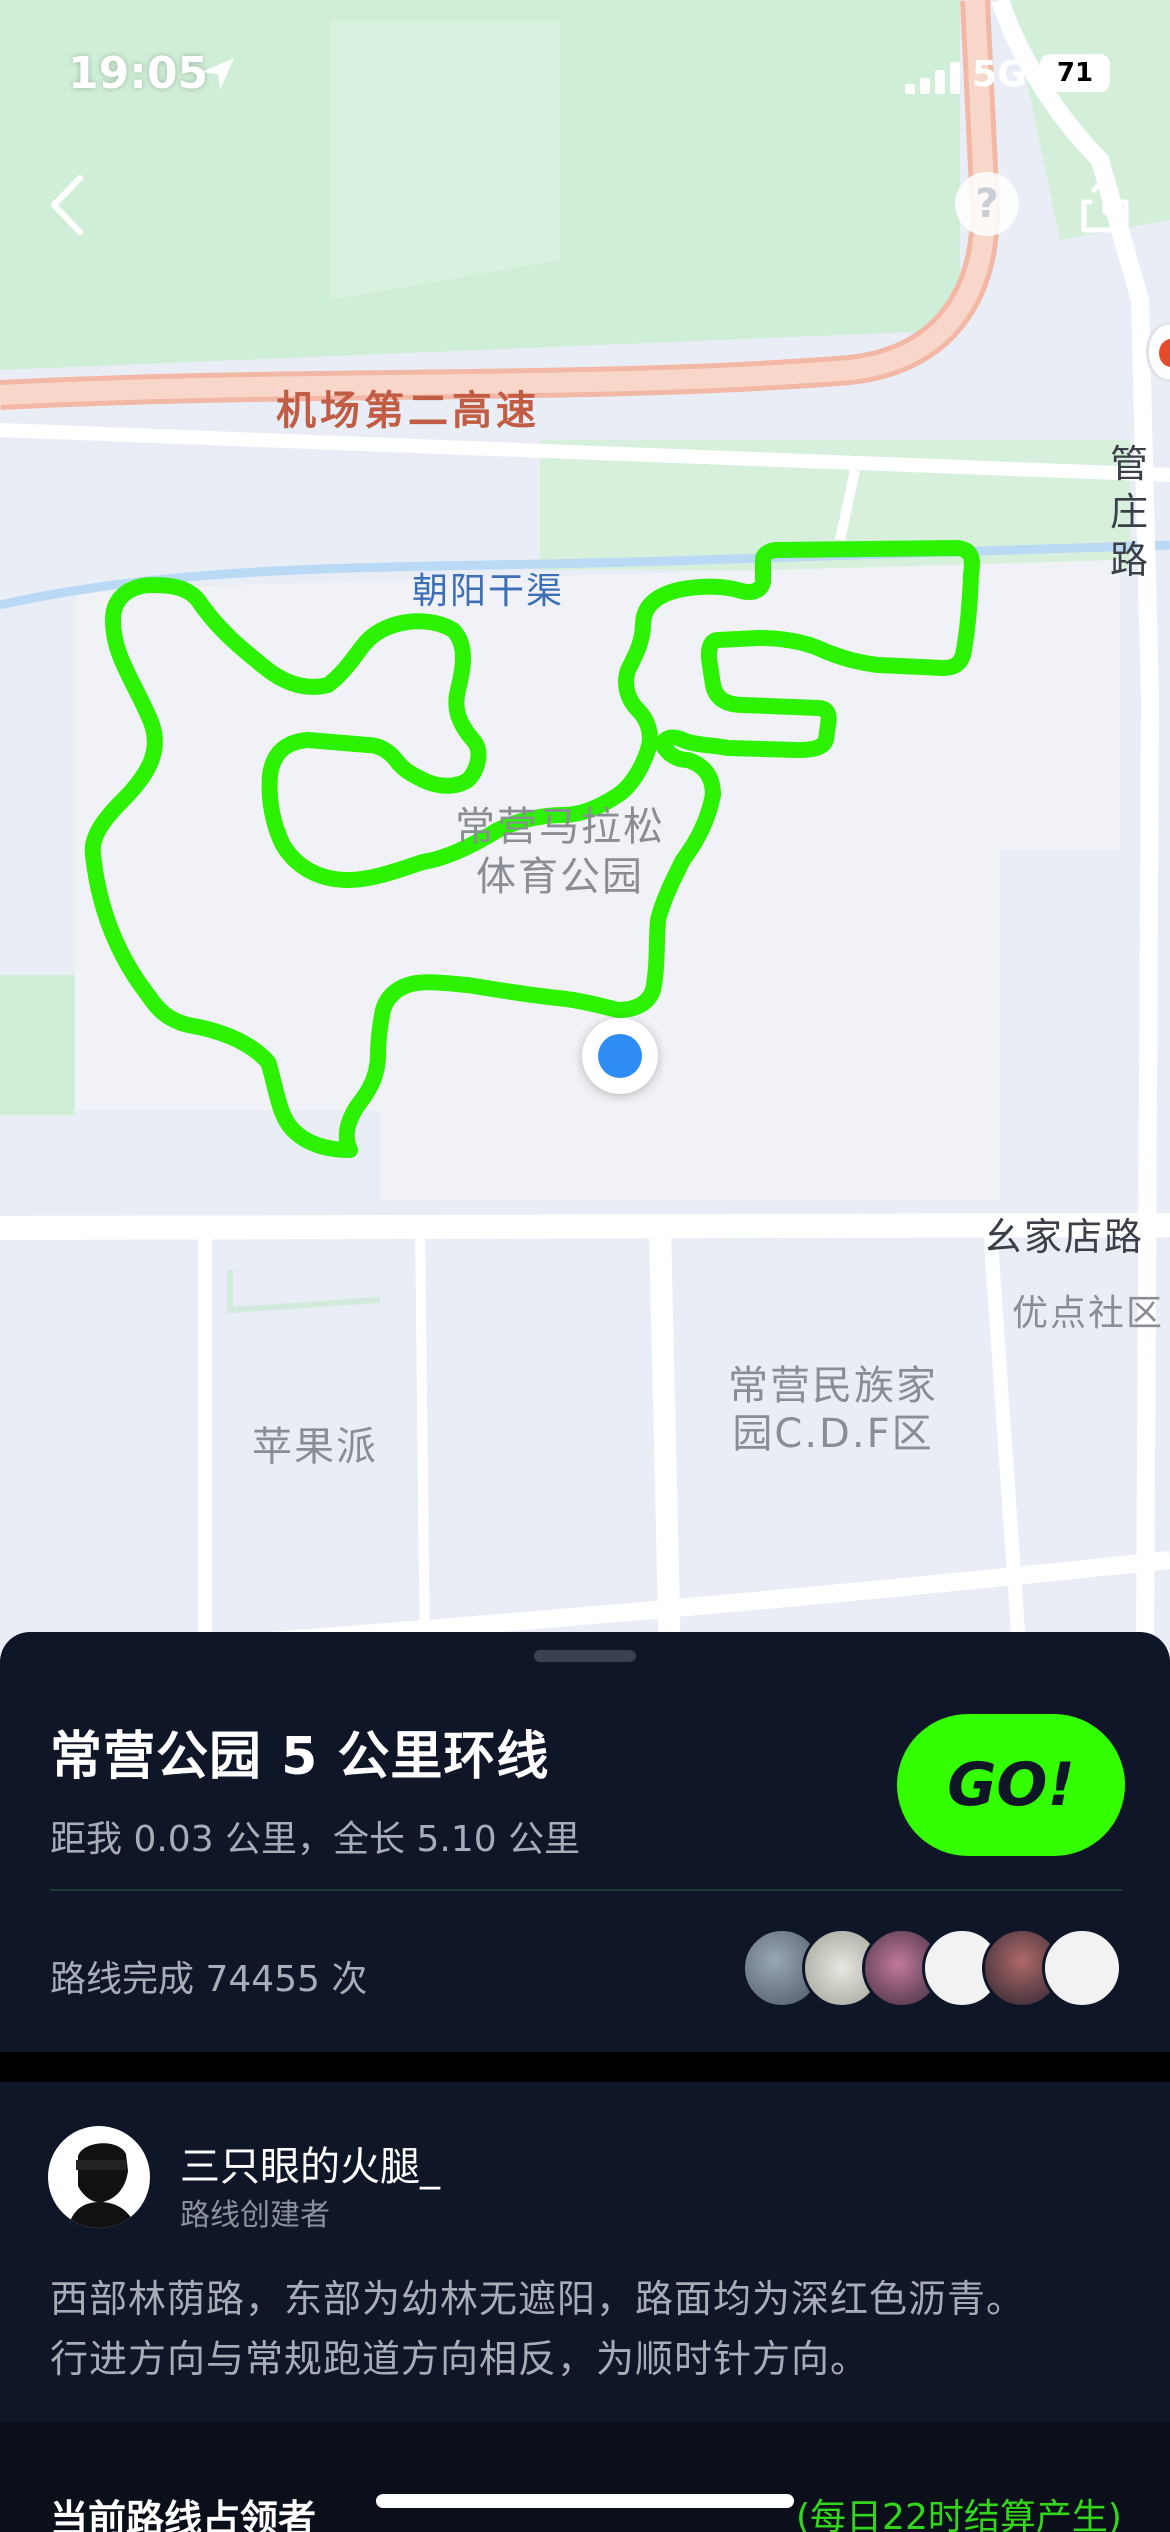 The height and width of the screenshot is (2532, 1170). I want to click on map-label-highway: 机场第二高速, so click(408, 411).